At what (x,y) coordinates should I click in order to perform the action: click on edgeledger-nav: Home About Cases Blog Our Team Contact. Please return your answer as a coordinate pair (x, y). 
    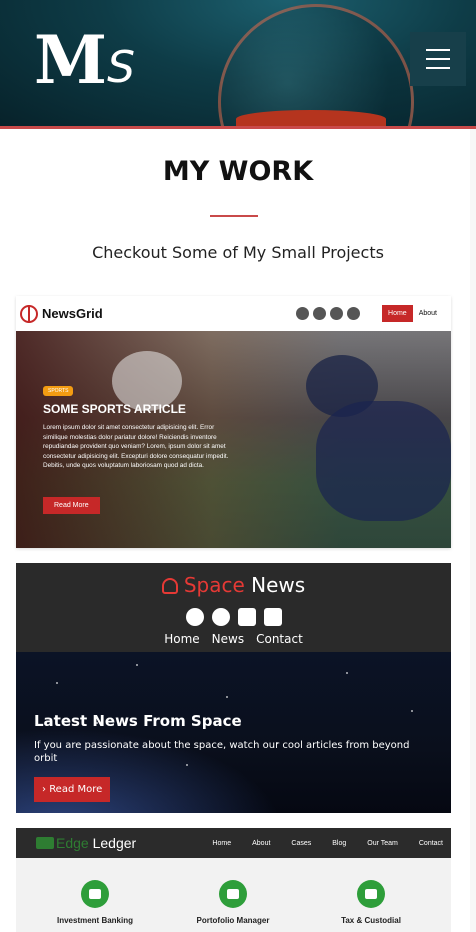
    Looking at the image, I should click on (327, 843).